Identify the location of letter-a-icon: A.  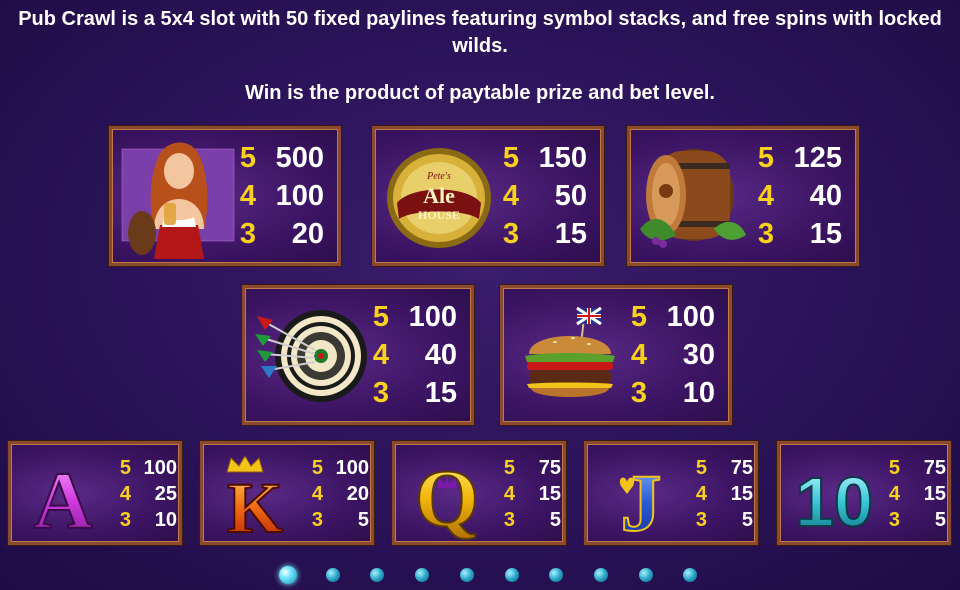
(62, 495).